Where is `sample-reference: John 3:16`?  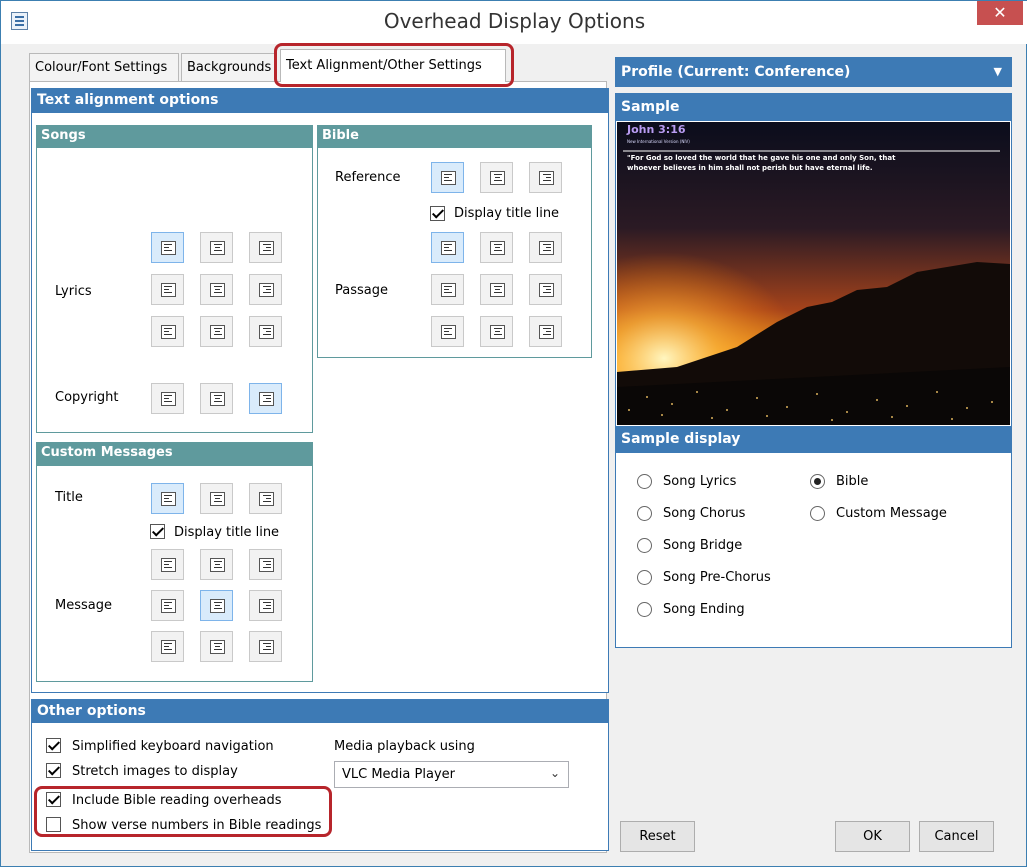 sample-reference: John 3:16 is located at coordinates (656, 129).